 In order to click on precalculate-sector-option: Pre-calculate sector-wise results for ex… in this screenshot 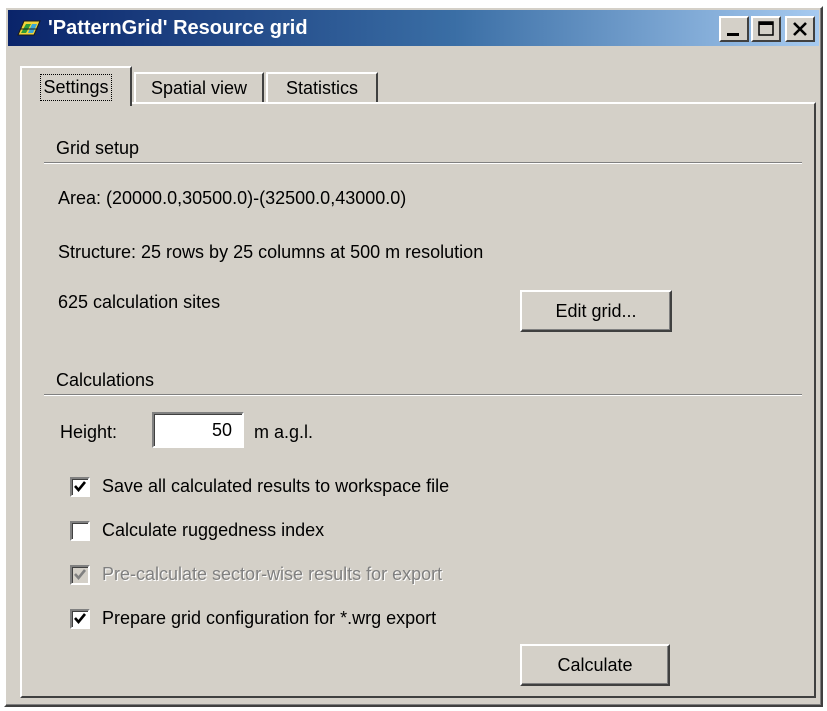, I will do `click(256, 574)`.